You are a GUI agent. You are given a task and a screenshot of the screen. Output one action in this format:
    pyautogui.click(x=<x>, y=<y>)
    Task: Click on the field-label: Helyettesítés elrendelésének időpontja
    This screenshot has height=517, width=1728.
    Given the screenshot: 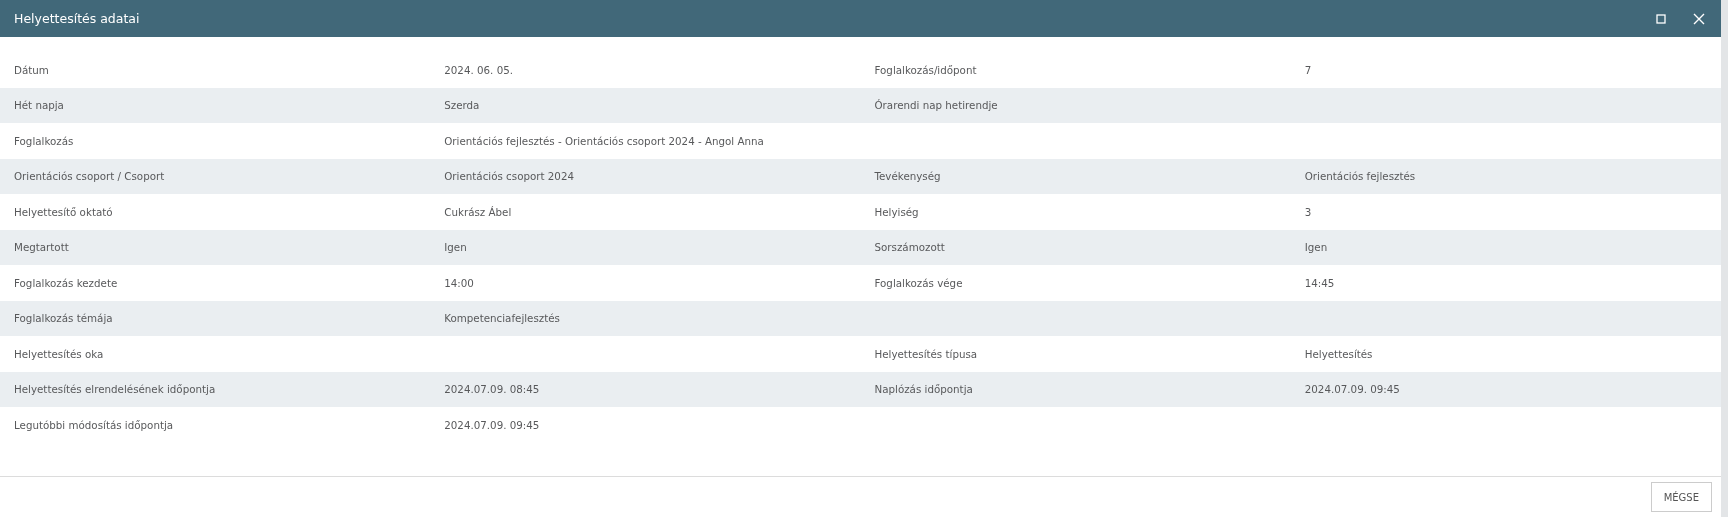 What is the action you would take?
    pyautogui.click(x=115, y=389)
    